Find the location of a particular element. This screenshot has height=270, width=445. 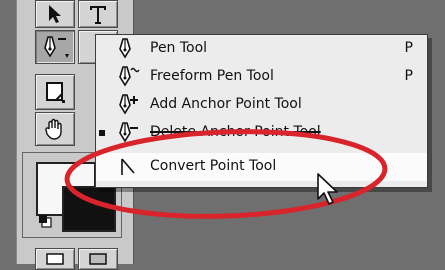

default-colors-icon is located at coordinates (45, 221).